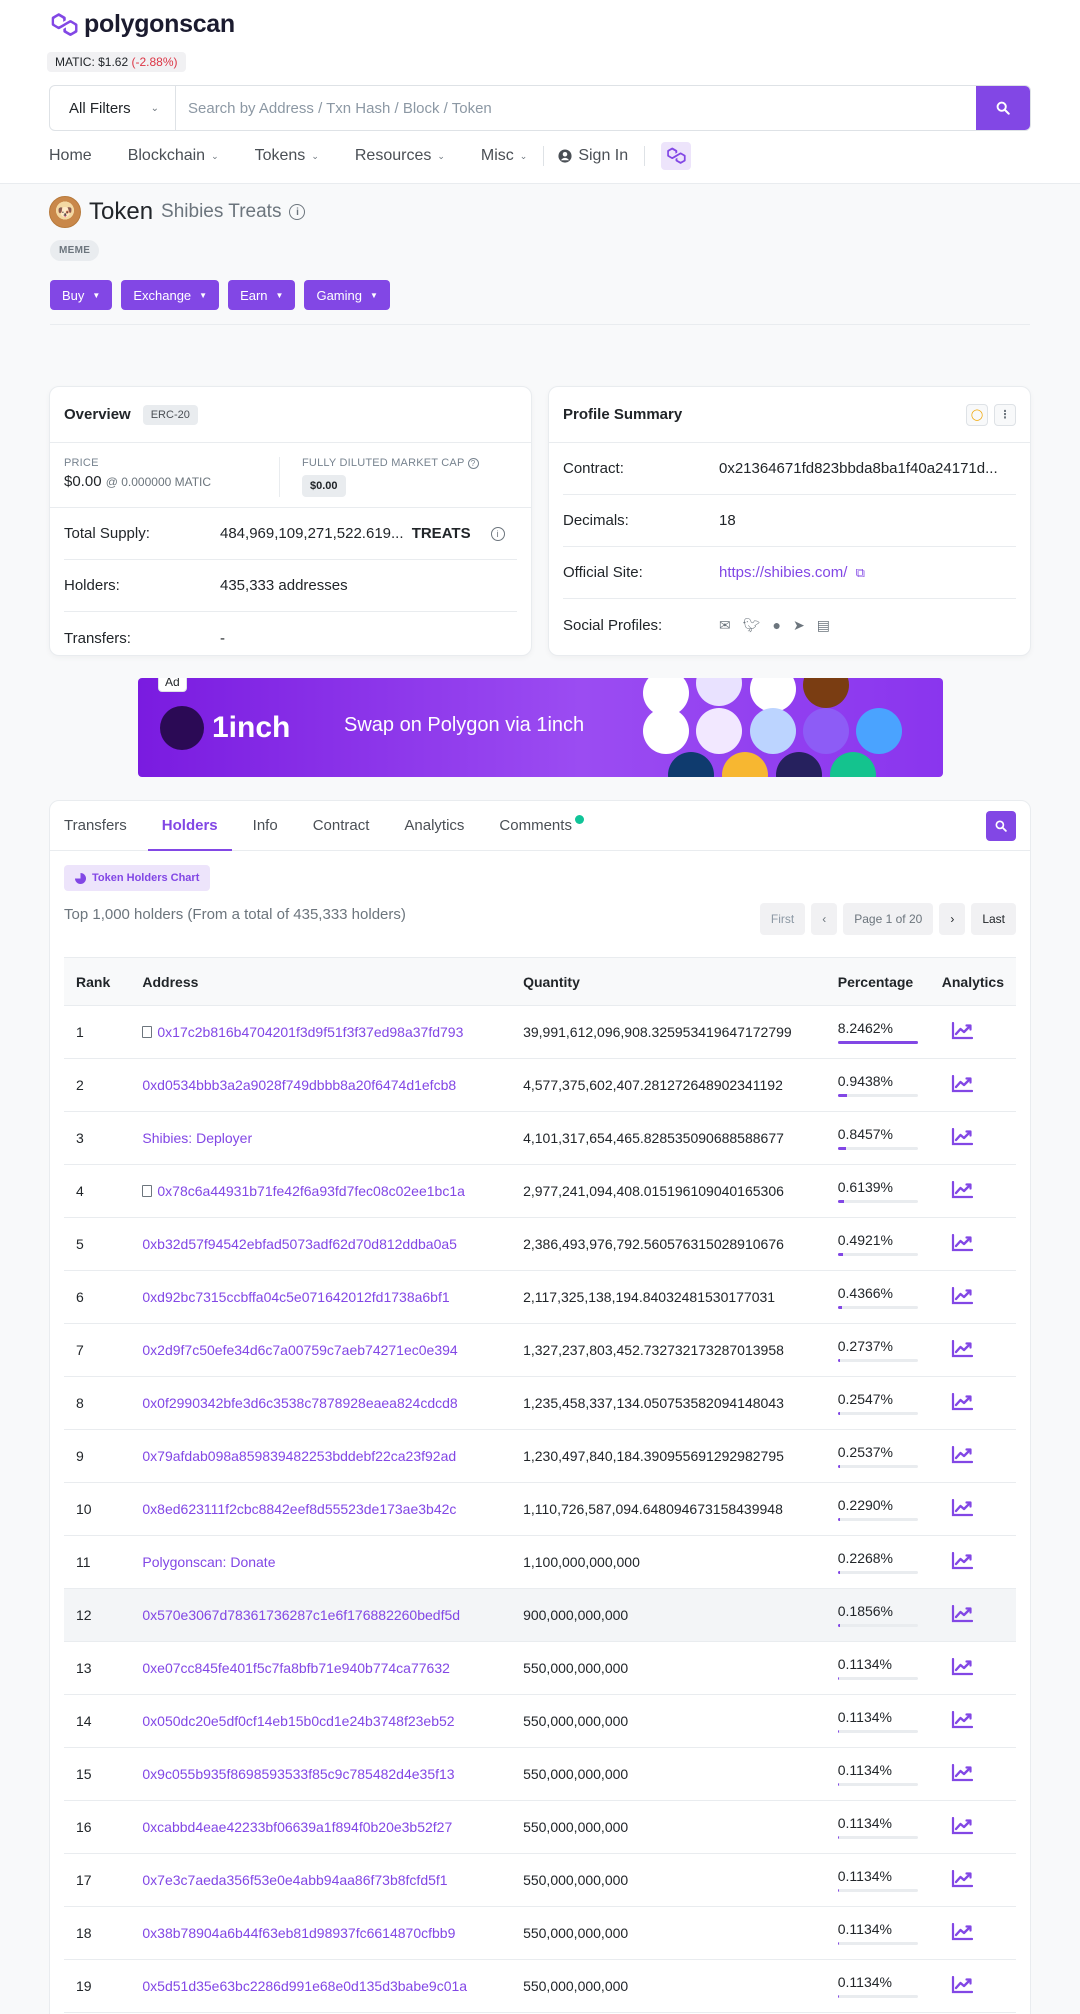  Describe the element at coordinates (347, 295) in the screenshot. I see `gaming-button: Gaming ▼` at that location.